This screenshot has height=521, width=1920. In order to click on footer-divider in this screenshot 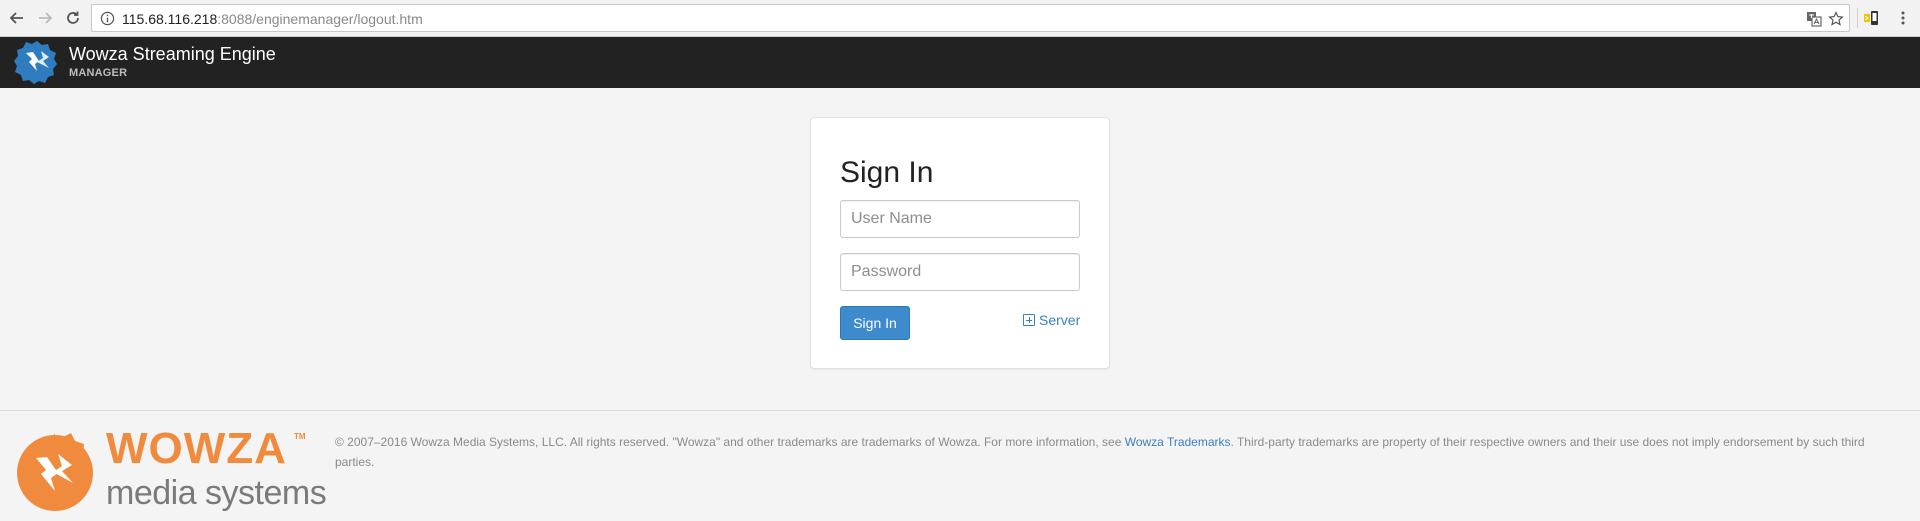, I will do `click(960, 410)`.